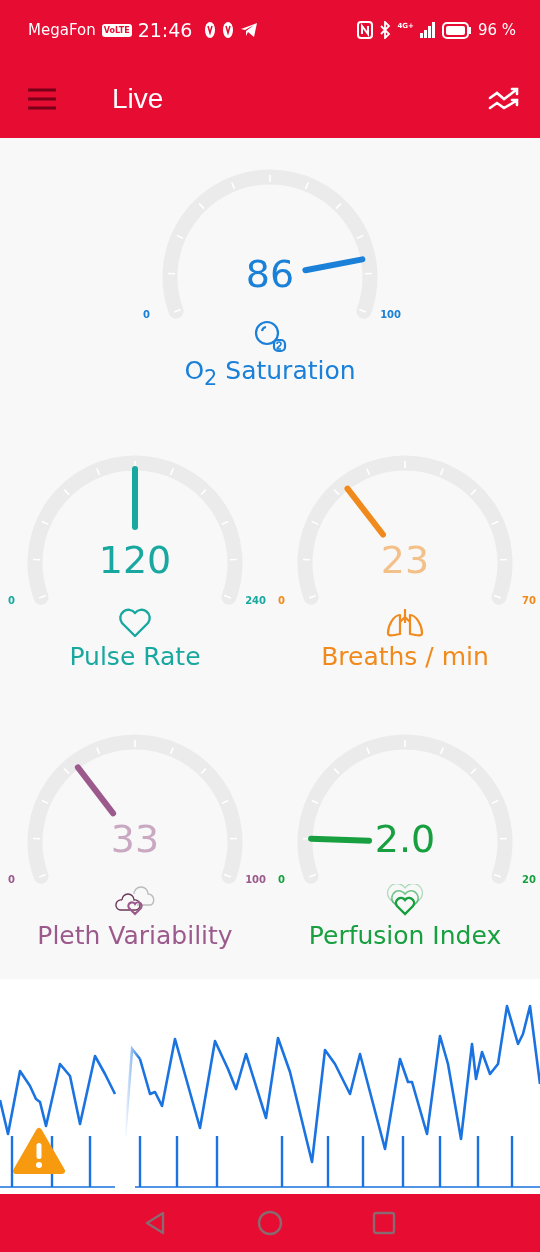 This screenshot has width=540, height=1252. Describe the element at coordinates (135, 936) in the screenshot. I see `gauge-label: Pleth Variability` at that location.